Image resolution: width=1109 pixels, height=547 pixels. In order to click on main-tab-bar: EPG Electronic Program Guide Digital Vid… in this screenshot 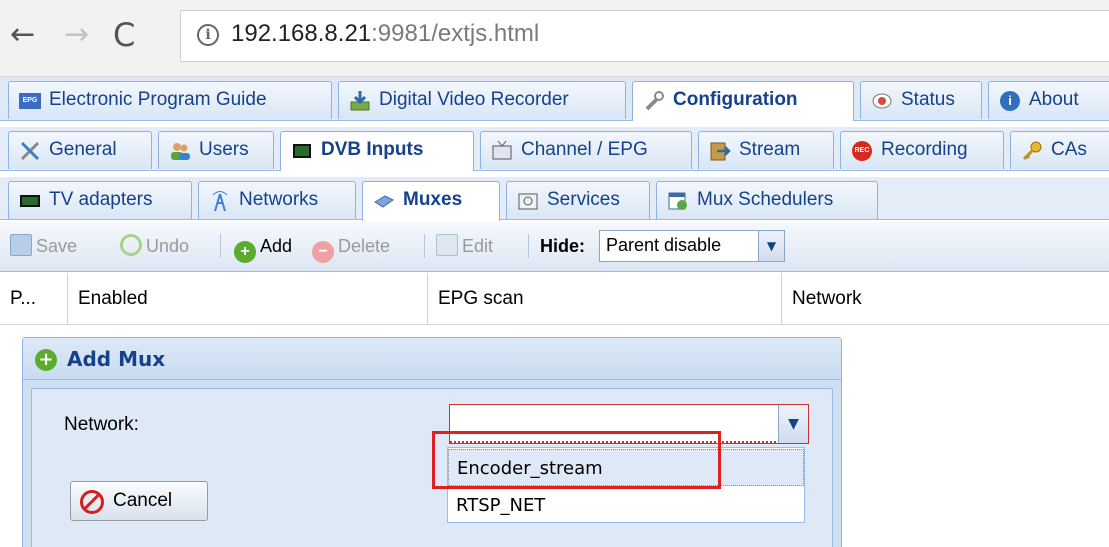, I will do `click(554, 99)`.